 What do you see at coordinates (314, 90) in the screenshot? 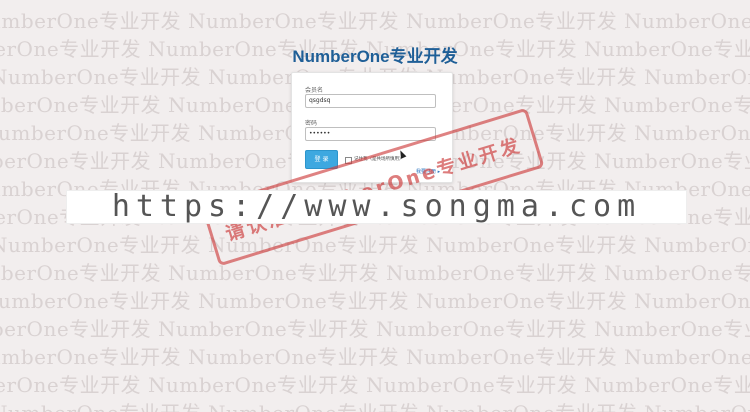
I see `username-label: 会员名` at bounding box center [314, 90].